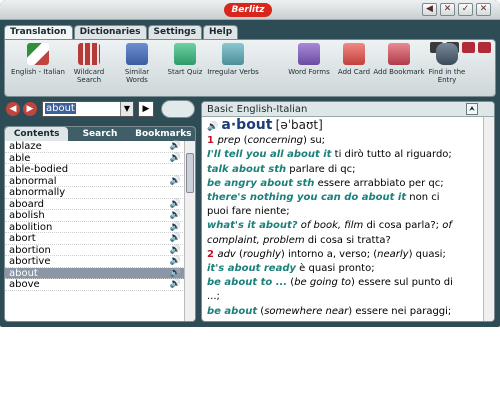 This screenshot has width=500, height=405. I want to click on tool-irregular-verbs: Irregular Verbs, so click(233, 59).